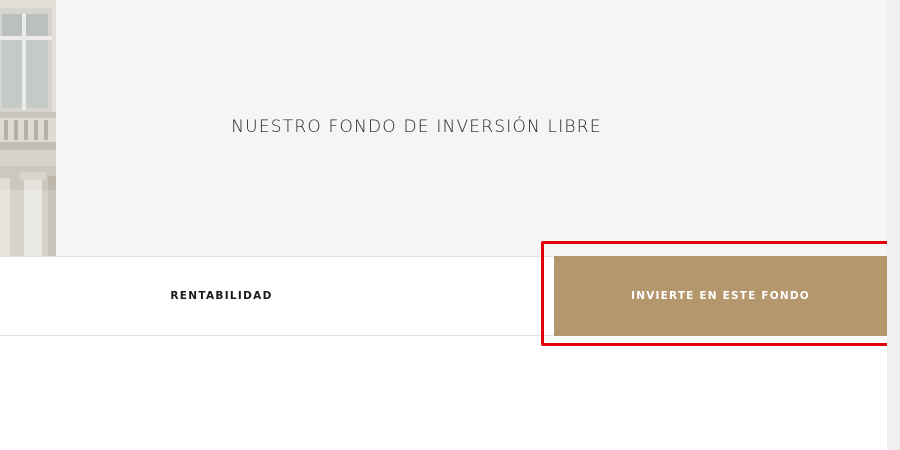 The image size is (900, 450). Describe the element at coordinates (221, 296) in the screenshot. I see `tab-rentabilidad: RENTABILIDAD` at that location.